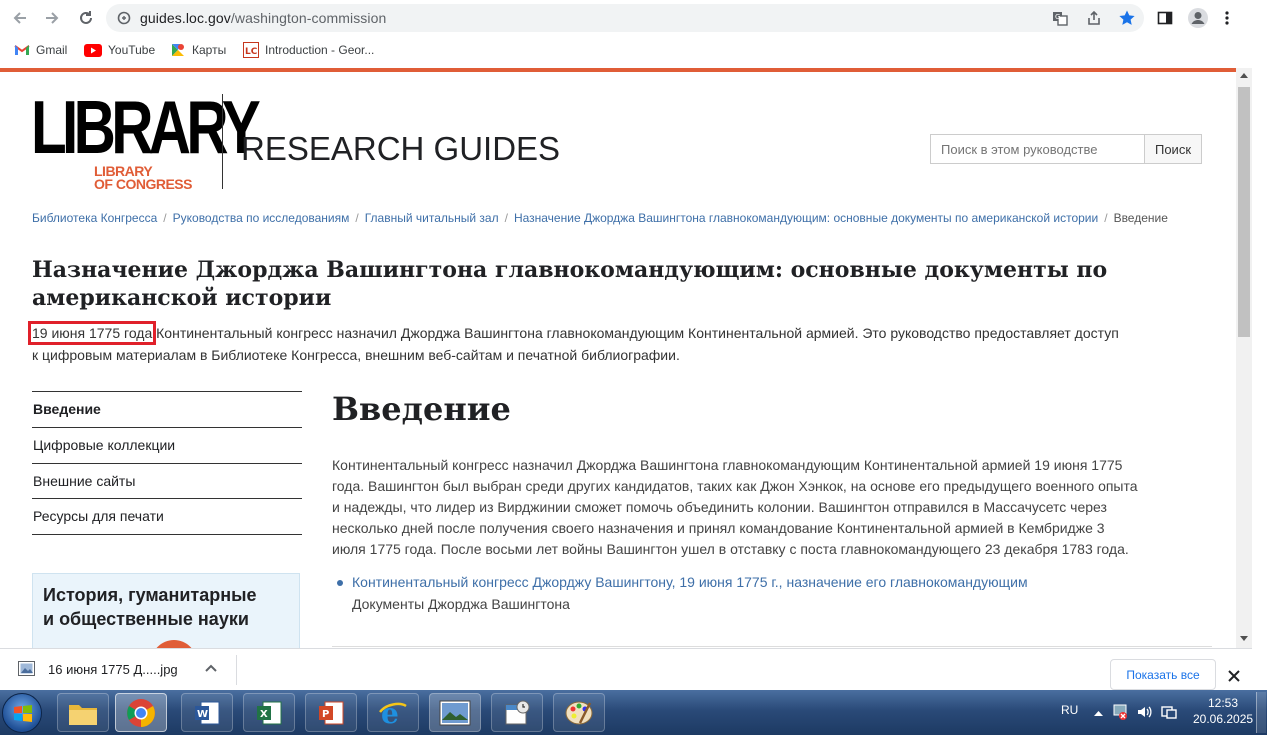 The image size is (1267, 735). I want to click on close-icon, so click(1234, 676).